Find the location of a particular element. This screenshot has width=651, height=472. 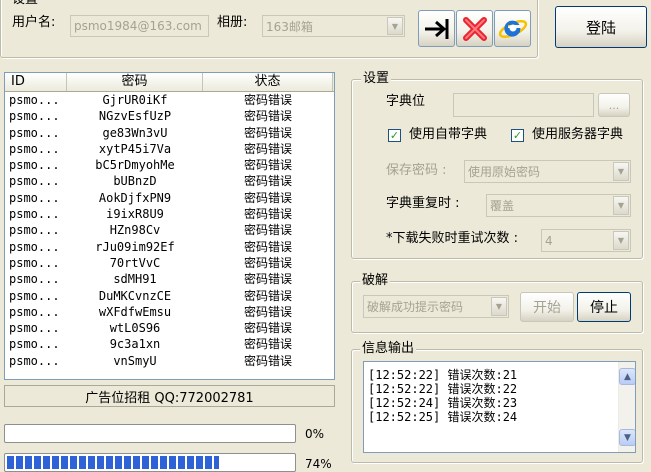

table-row: psmo... vnSmyU 密码错误 is located at coordinates (169, 361).